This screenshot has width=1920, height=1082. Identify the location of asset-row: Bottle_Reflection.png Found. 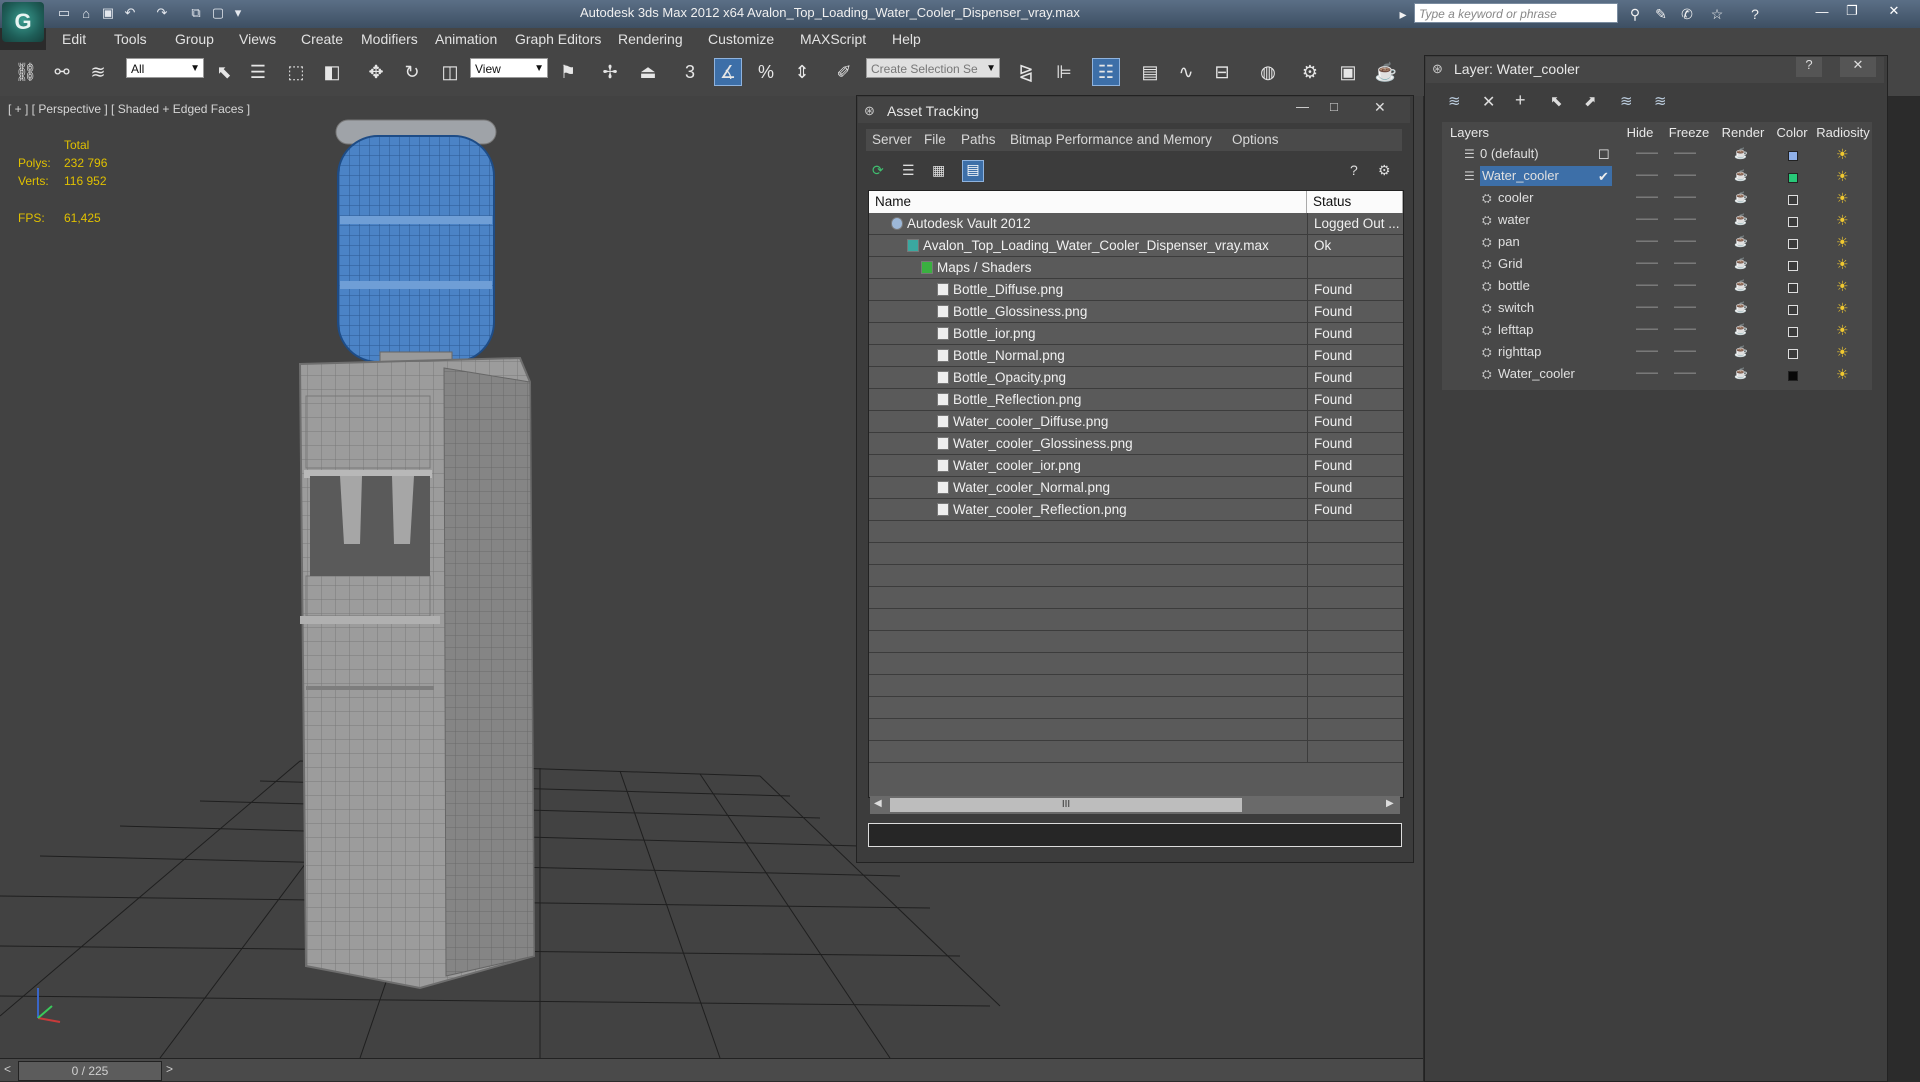
(1136, 400).